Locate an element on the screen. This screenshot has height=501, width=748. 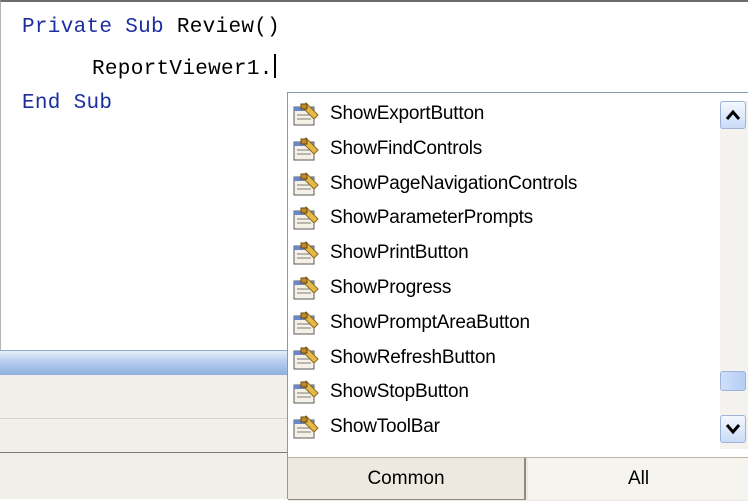
completion-item: ShowParameterPrompts is located at coordinates (412, 218).